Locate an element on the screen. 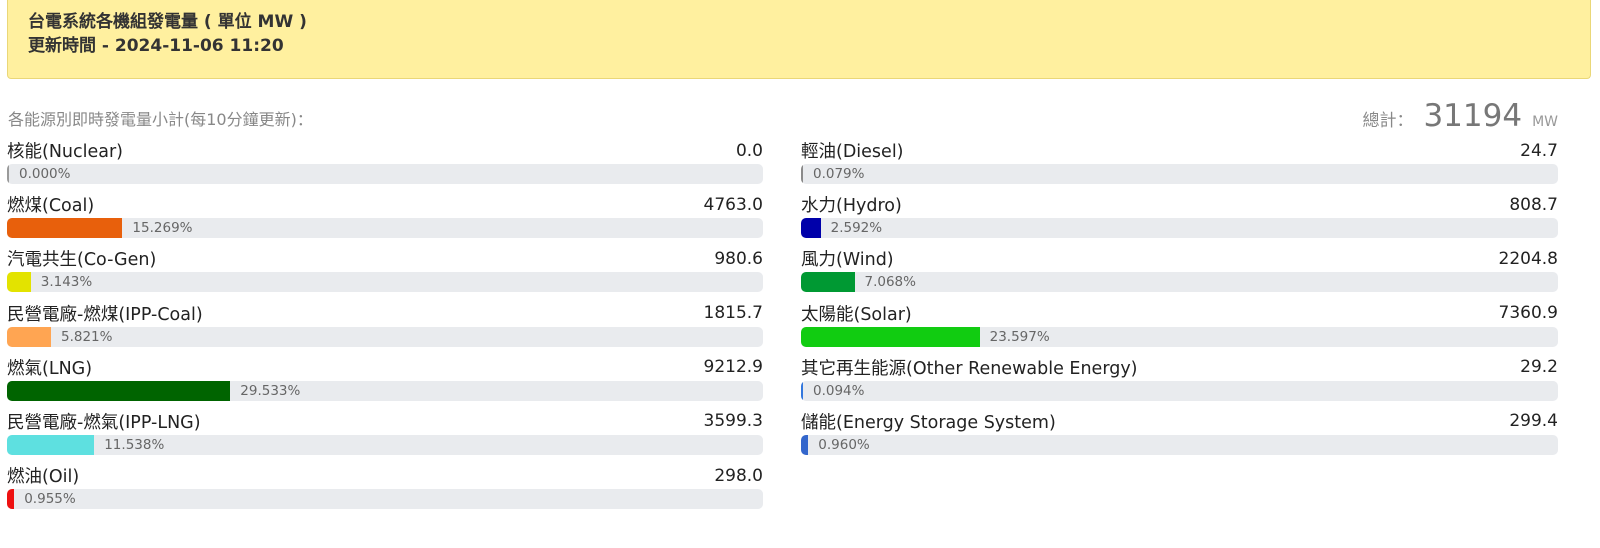 The image size is (1600, 548). energy-item: 風力(Wind) 2204.8 7.068% is located at coordinates (1179, 273).